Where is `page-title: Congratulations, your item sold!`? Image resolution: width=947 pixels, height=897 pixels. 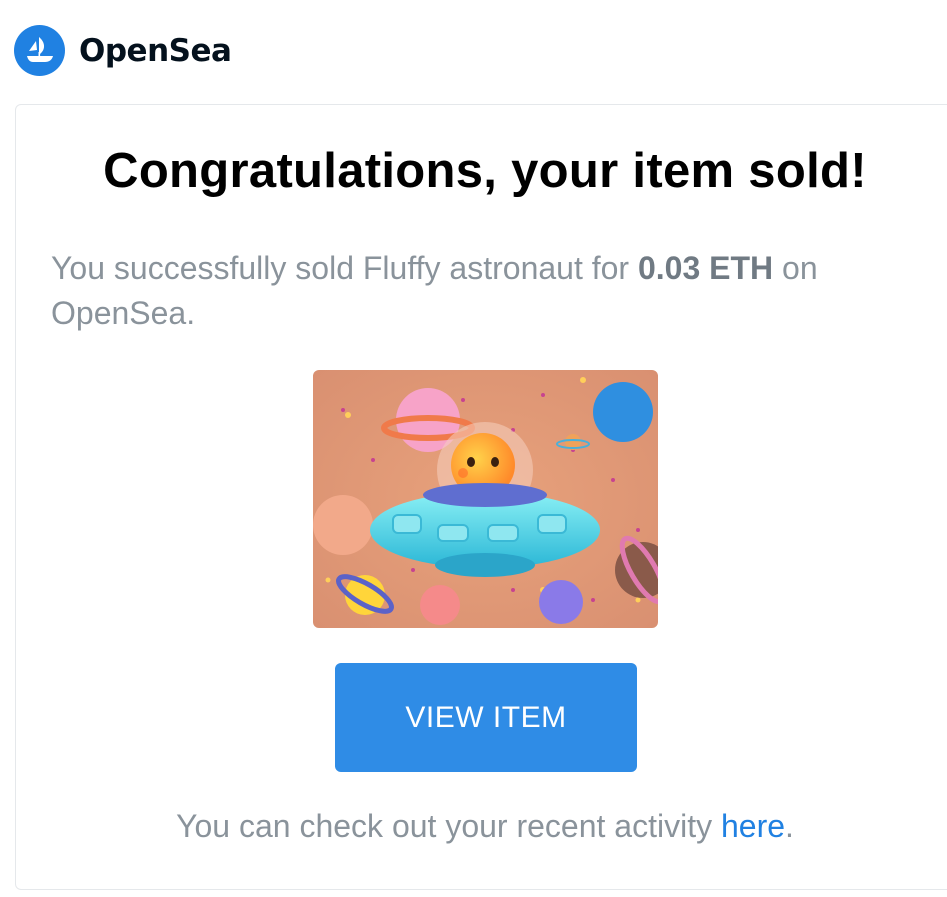 page-title: Congratulations, your item sold! is located at coordinates (485, 171).